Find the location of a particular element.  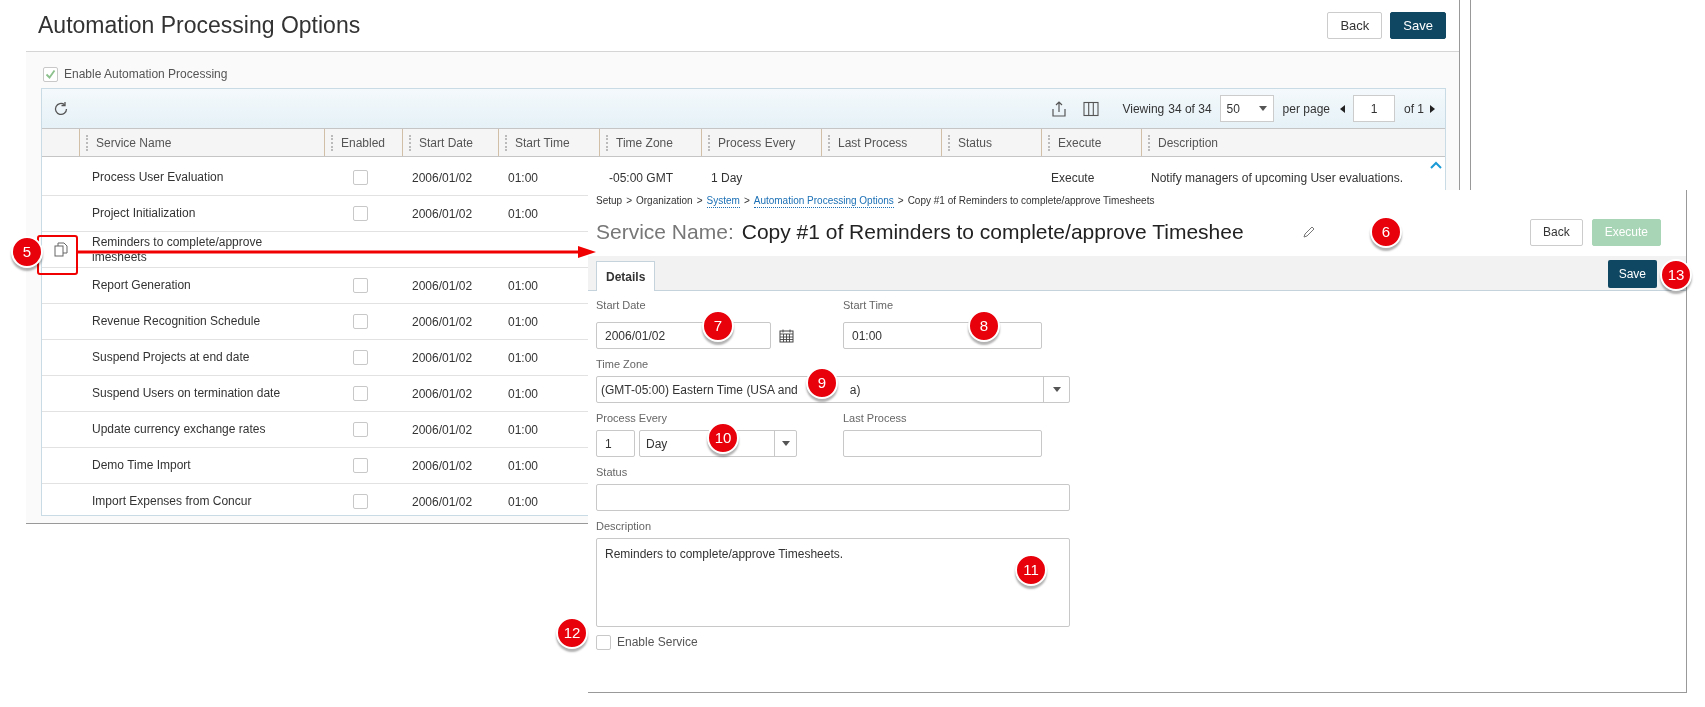

column-header: Time Zone is located at coordinates (644, 142).